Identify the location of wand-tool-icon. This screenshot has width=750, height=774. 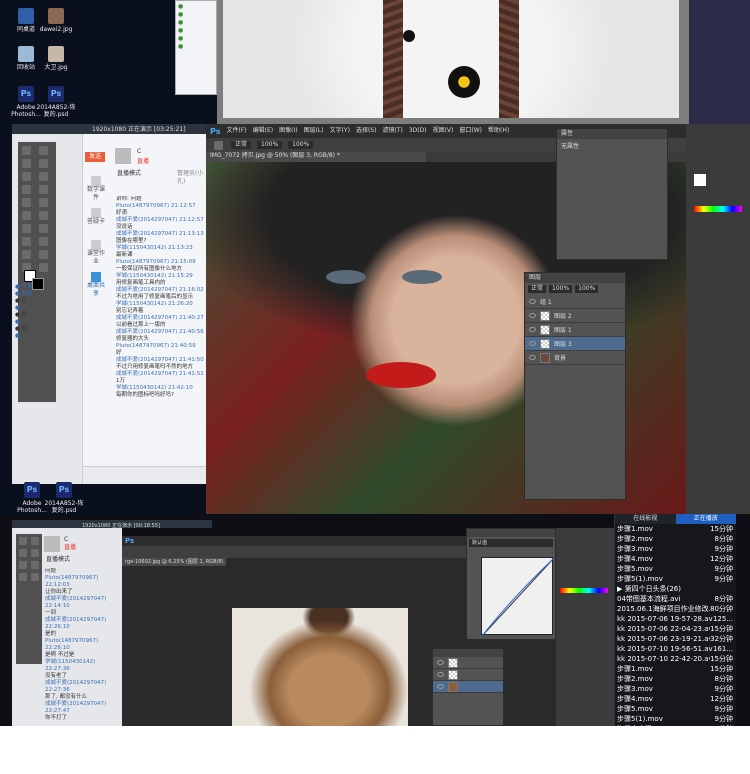
(43, 163).